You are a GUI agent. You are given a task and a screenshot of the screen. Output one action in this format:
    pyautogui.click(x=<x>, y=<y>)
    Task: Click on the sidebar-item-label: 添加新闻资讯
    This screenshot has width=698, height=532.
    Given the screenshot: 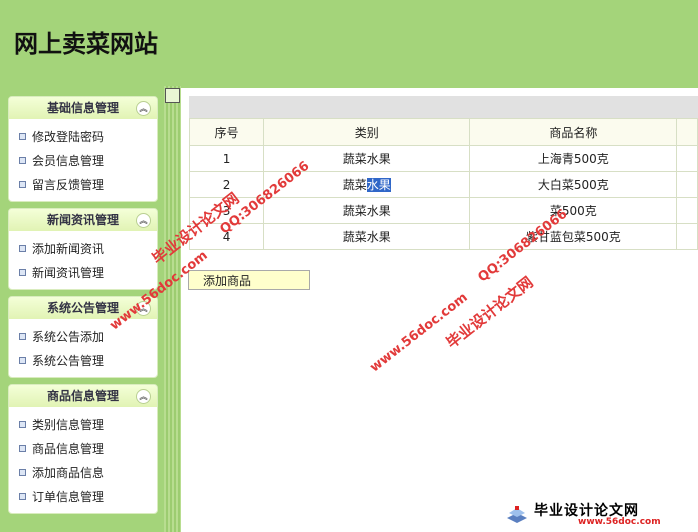 What is the action you would take?
    pyautogui.click(x=68, y=249)
    